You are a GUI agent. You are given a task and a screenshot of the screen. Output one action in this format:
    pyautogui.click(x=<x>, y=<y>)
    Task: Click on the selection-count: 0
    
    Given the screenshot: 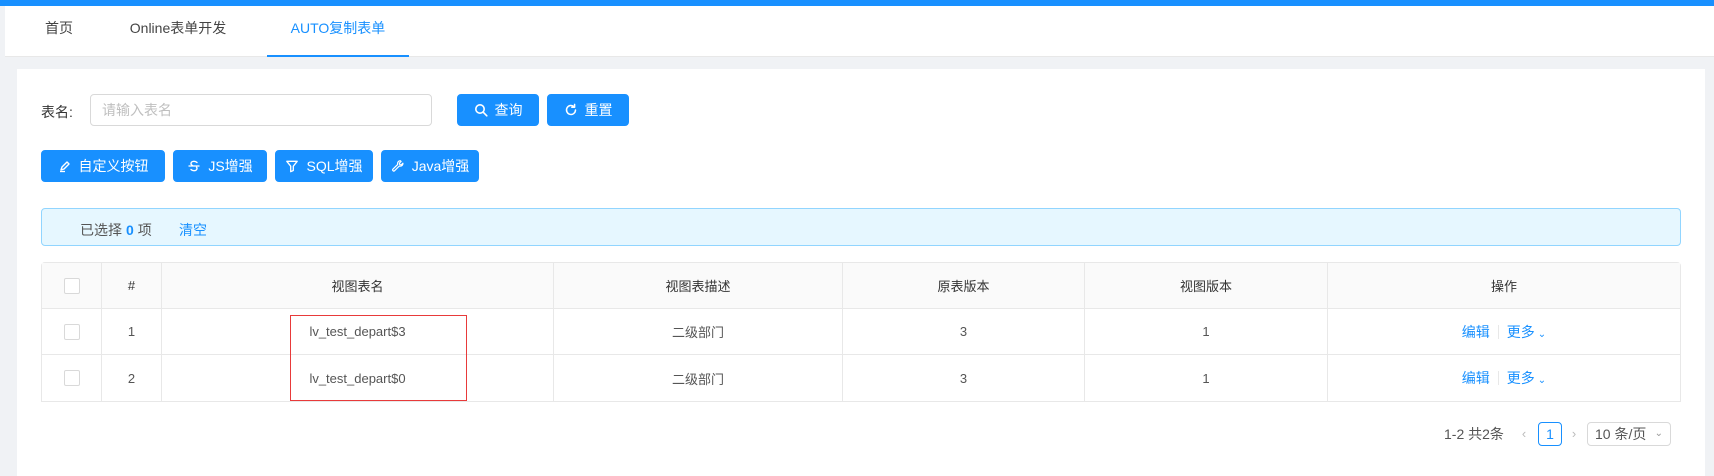 What is the action you would take?
    pyautogui.click(x=130, y=230)
    